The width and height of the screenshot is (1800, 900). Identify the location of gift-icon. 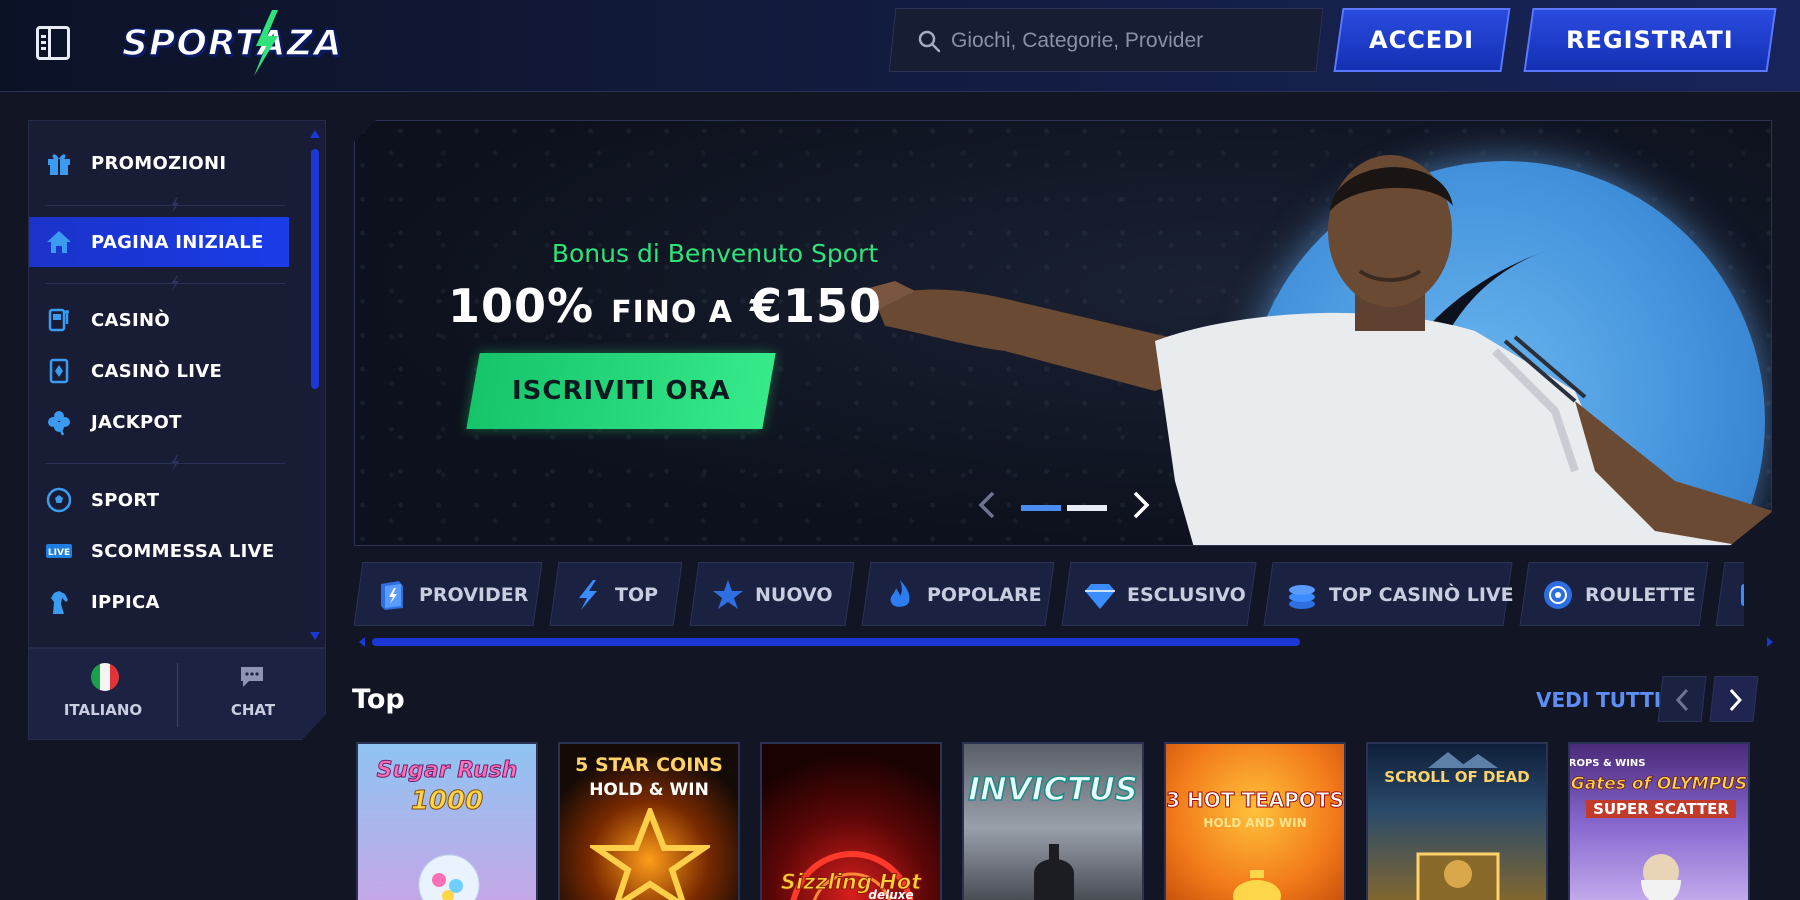
(59, 164).